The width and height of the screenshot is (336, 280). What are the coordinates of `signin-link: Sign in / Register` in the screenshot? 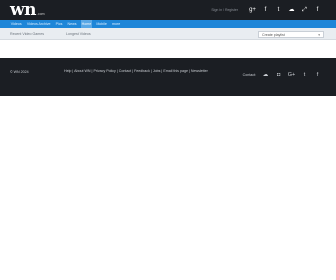 It's located at (224, 10).